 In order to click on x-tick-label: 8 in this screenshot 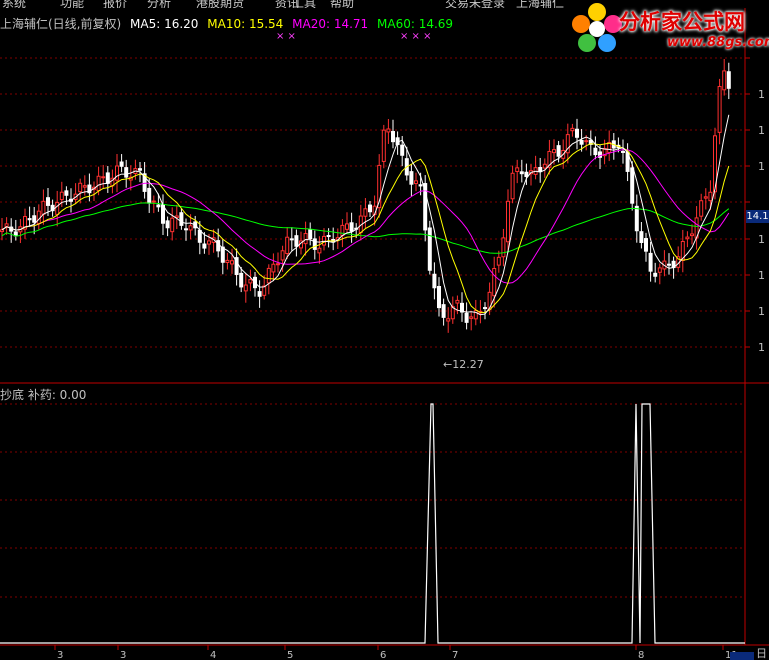, I will do `click(641, 655)`.